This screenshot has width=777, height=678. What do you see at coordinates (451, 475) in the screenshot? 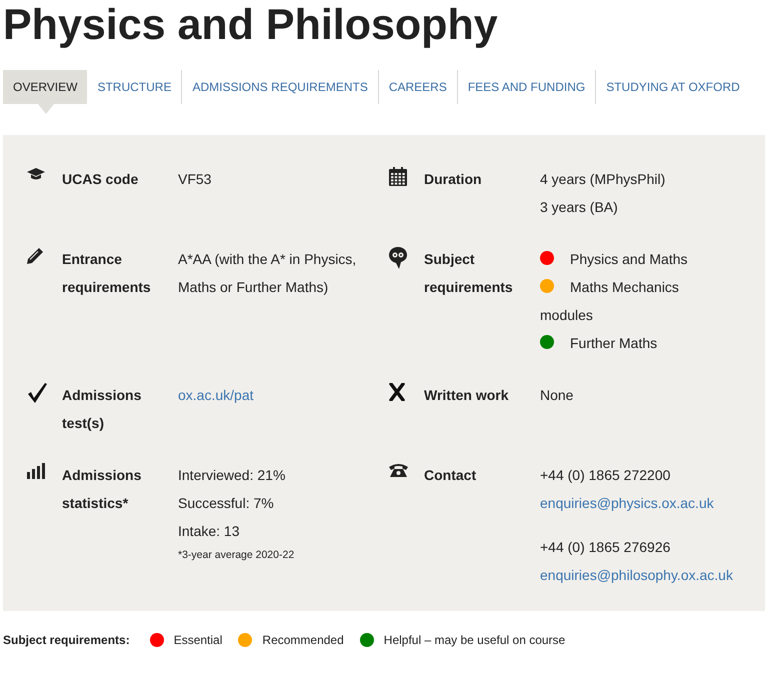
I see `fact-label: Contact` at bounding box center [451, 475].